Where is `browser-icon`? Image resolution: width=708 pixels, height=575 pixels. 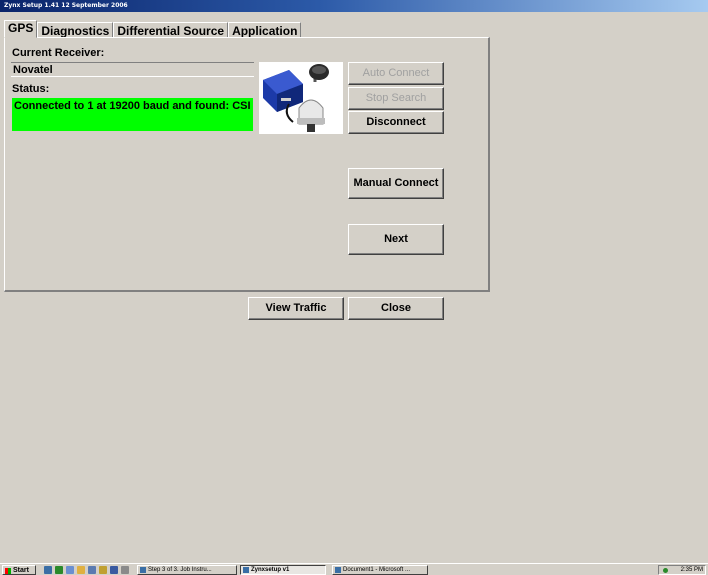
browser-icon is located at coordinates (114, 570).